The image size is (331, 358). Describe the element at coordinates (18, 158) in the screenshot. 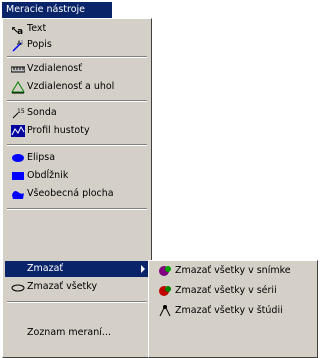

I see `ellipse-icon` at that location.